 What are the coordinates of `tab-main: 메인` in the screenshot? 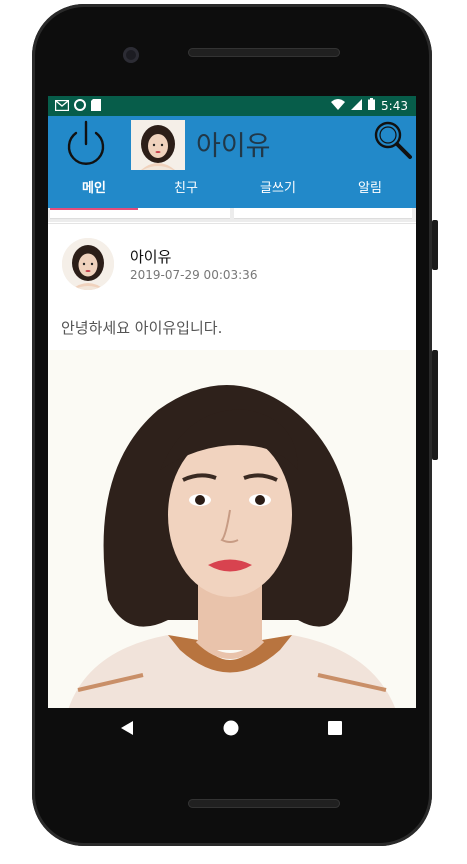 It's located at (94, 189).